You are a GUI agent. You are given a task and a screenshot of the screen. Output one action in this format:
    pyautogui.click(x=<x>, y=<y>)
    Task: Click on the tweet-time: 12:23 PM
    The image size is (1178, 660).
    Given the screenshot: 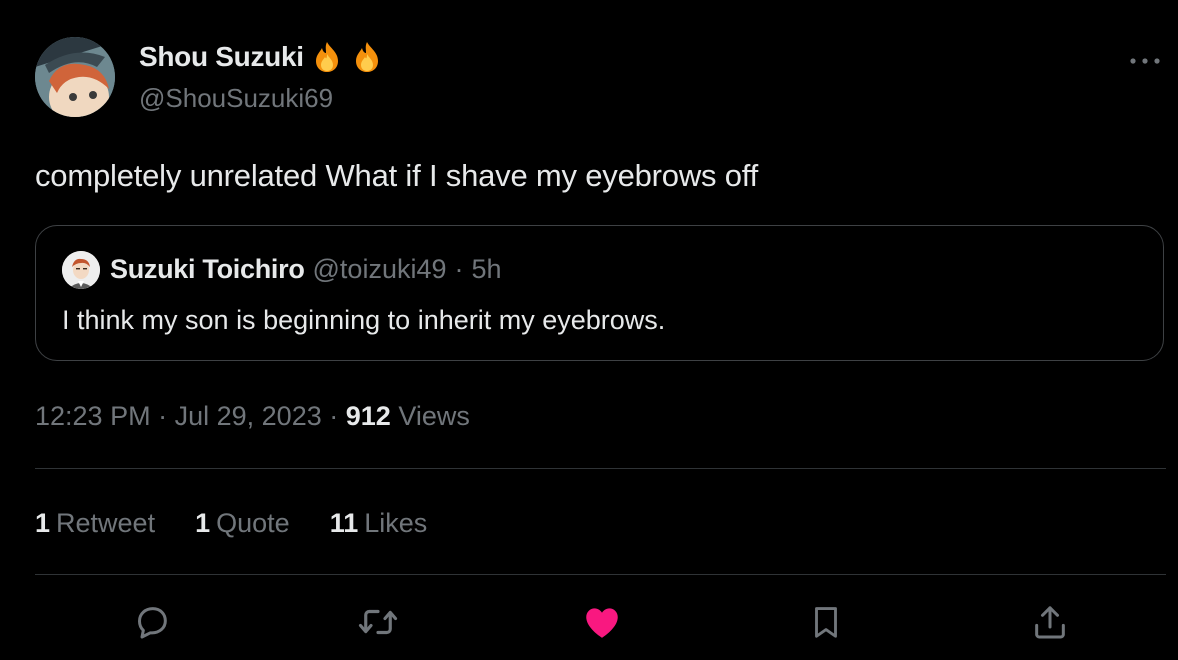 What is the action you would take?
    pyautogui.click(x=93, y=416)
    